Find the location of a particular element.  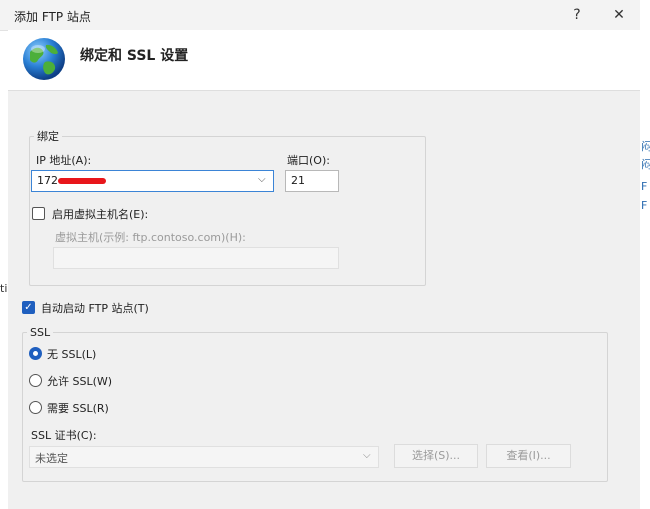

allow-ssl-label: 允许 SSL(W) is located at coordinates (79, 381).